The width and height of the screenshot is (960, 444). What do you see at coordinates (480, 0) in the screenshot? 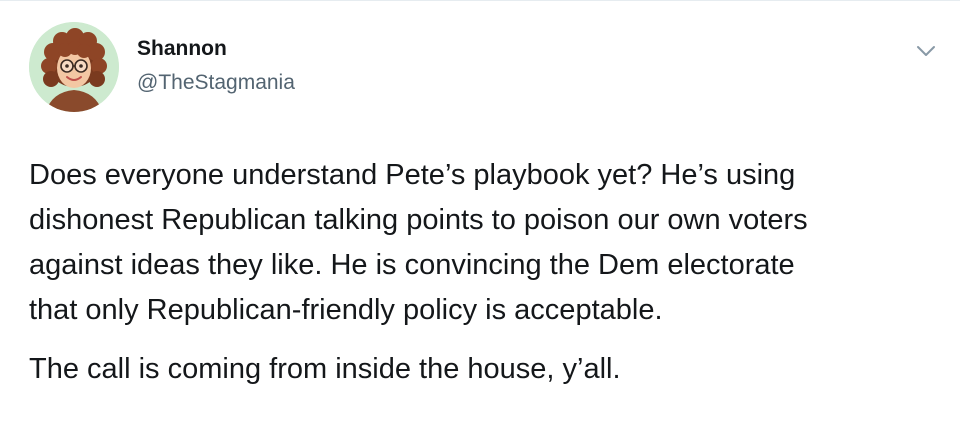
I see `divider` at bounding box center [480, 0].